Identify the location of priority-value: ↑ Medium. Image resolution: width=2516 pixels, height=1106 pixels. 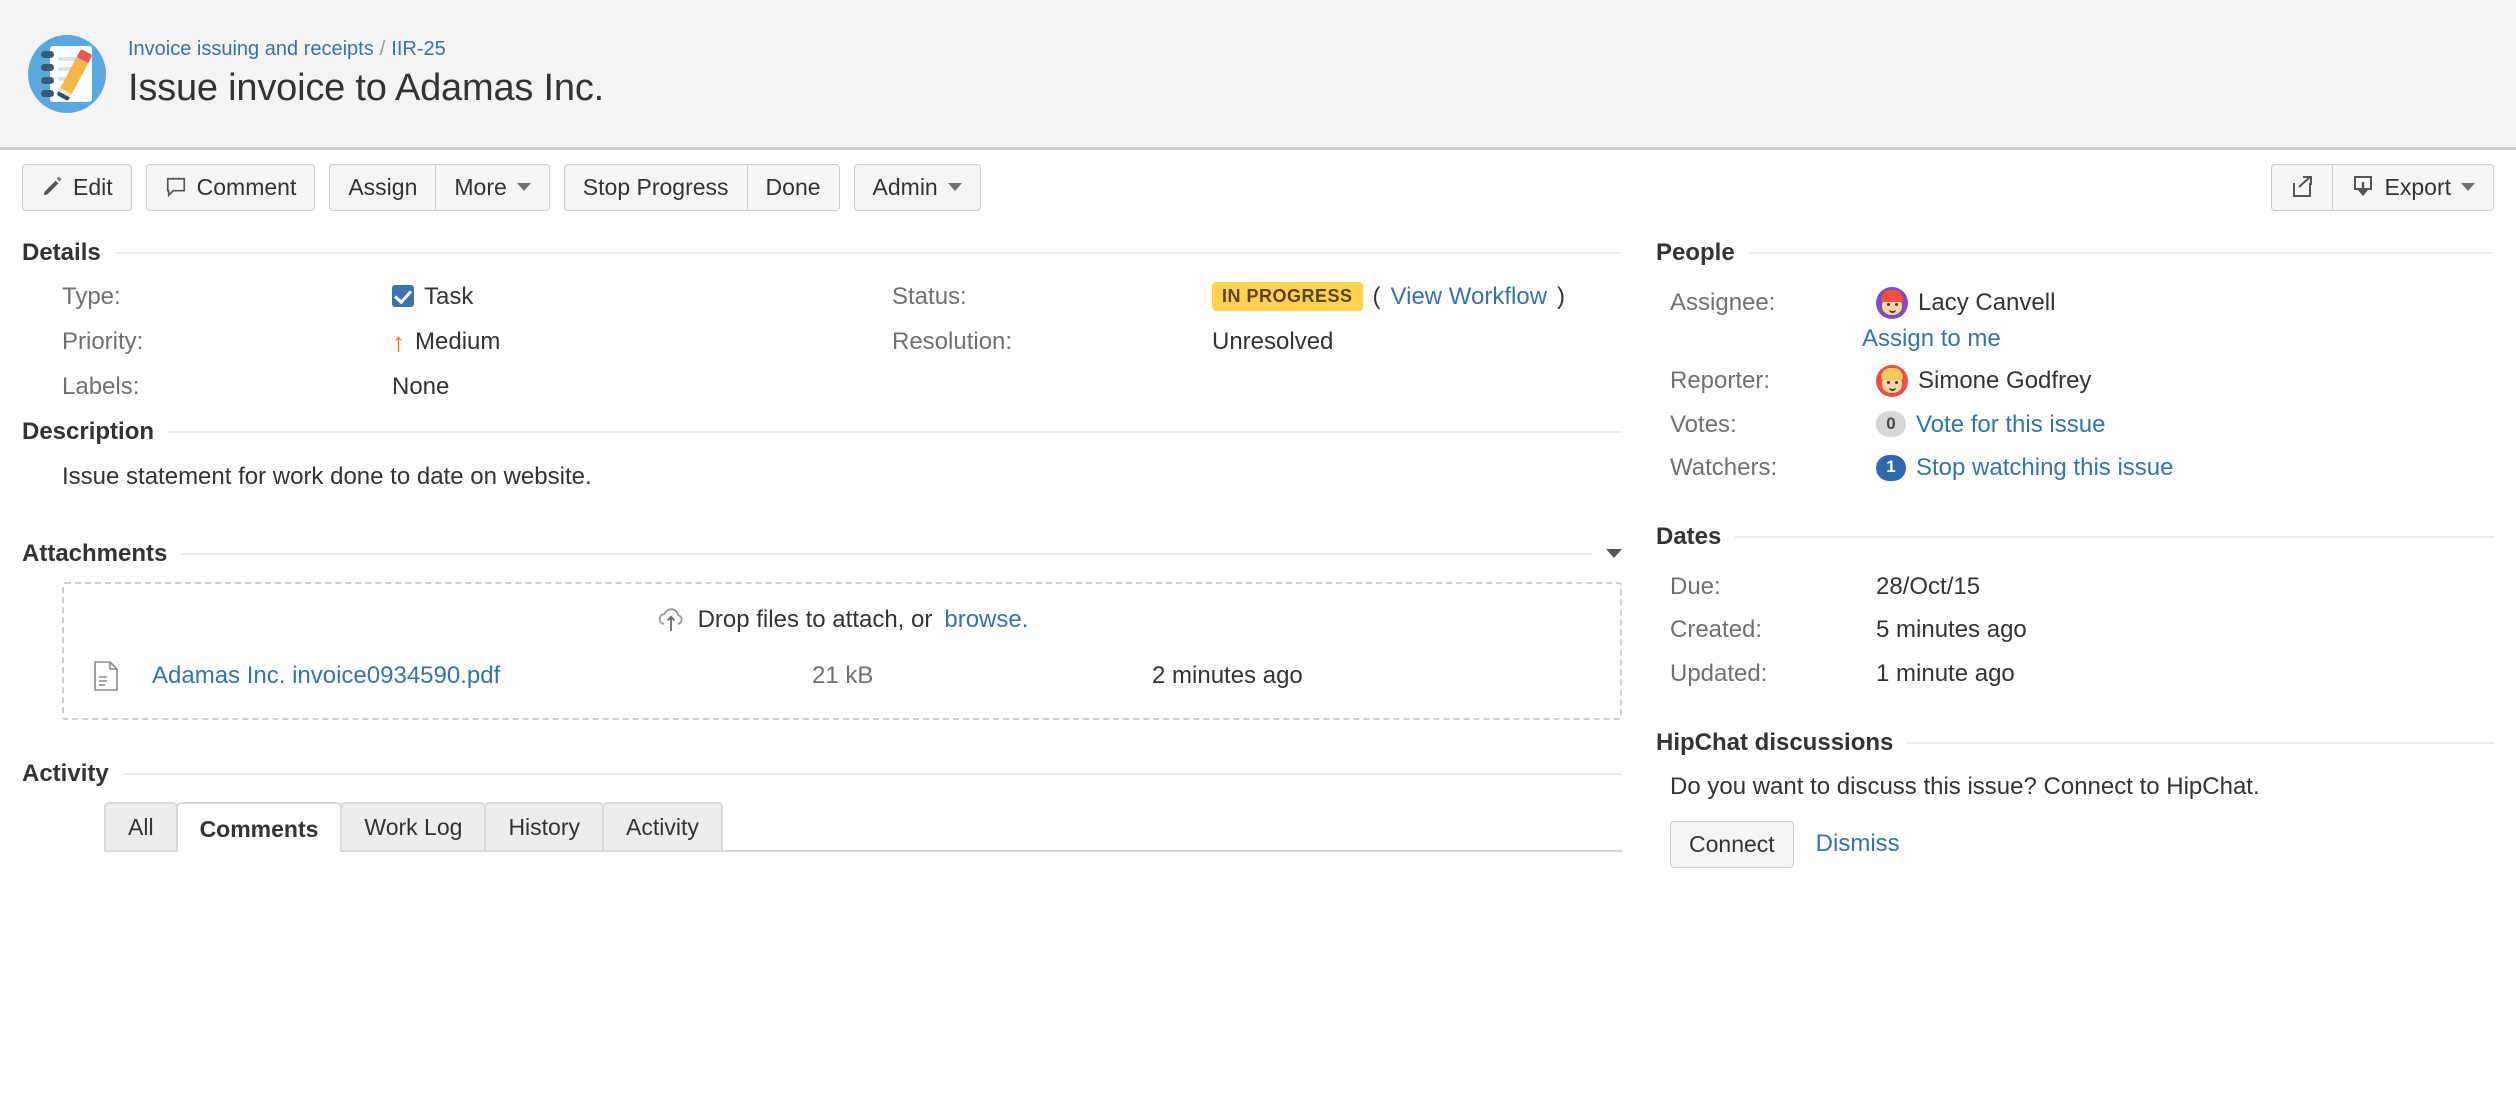
(642, 341).